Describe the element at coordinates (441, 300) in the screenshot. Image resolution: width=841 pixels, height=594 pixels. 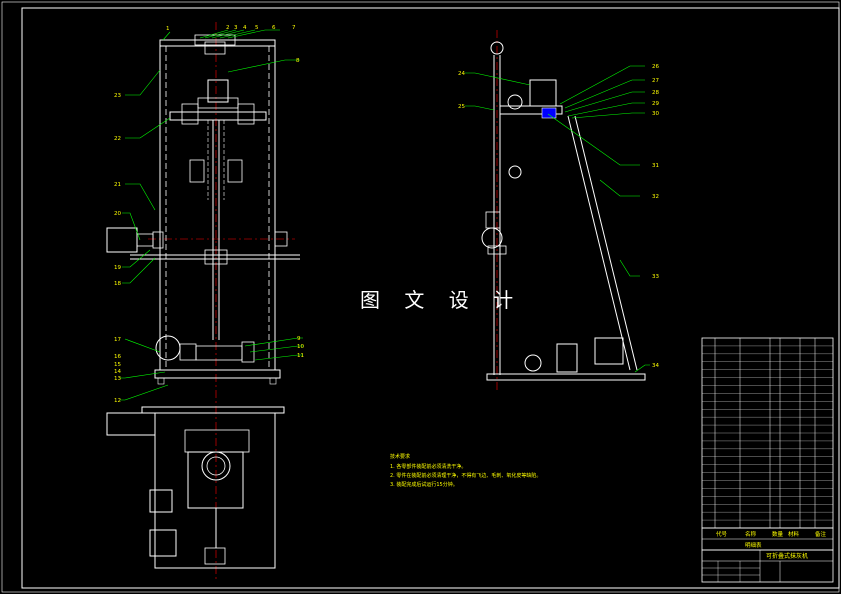
I see `watermark-text: 图 文 设 计` at that location.